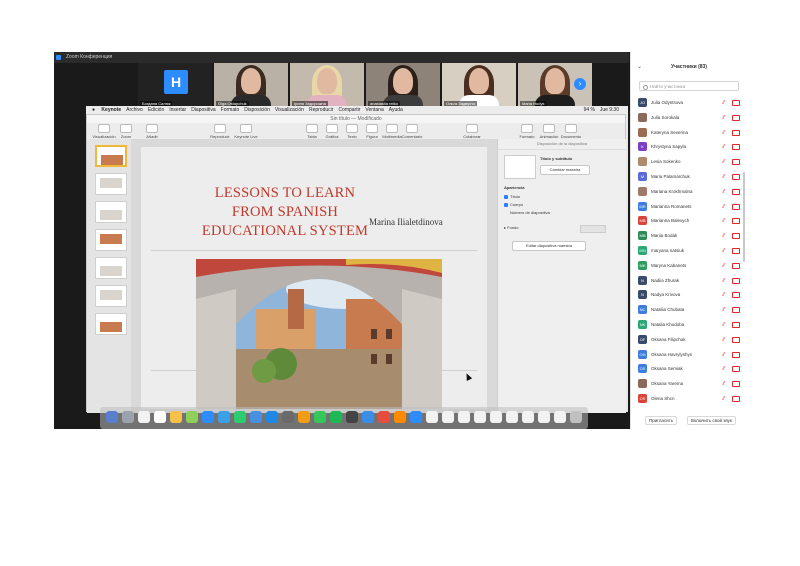 Image resolution: width=800 pixels, height=566 pixels. What do you see at coordinates (691, 207) in the screenshot?
I see `participant-row: MR Marianna Romanets ⁄⁄` at bounding box center [691, 207].